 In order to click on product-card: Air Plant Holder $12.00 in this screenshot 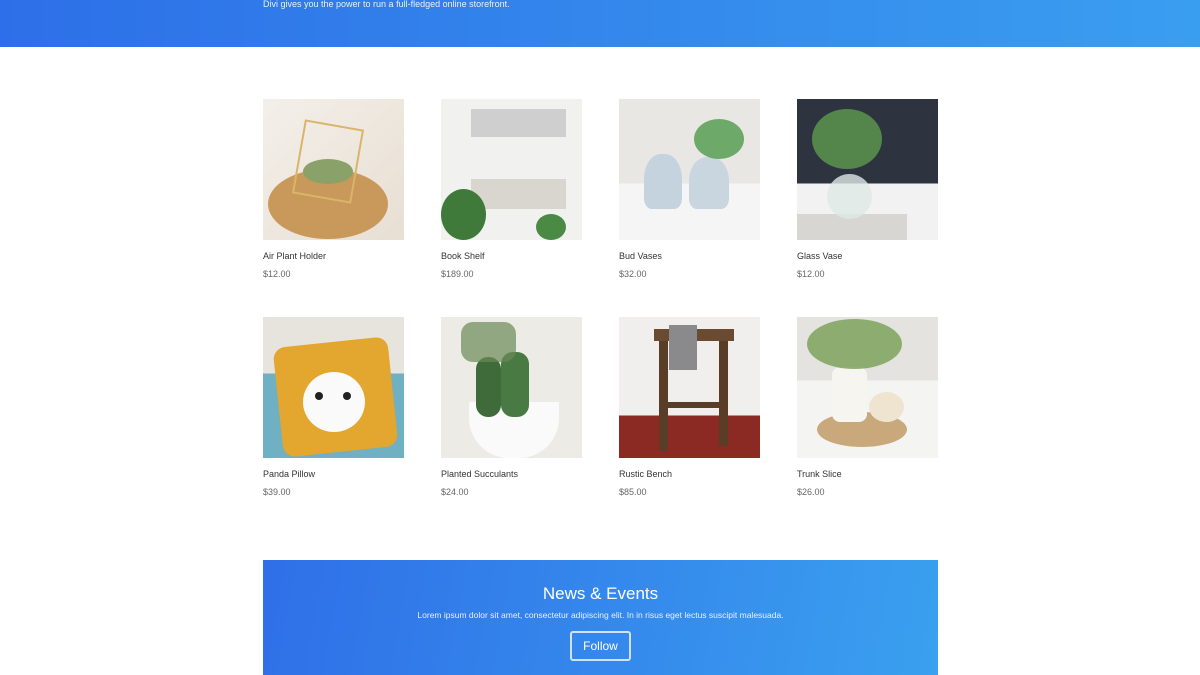, I will do `click(333, 189)`.